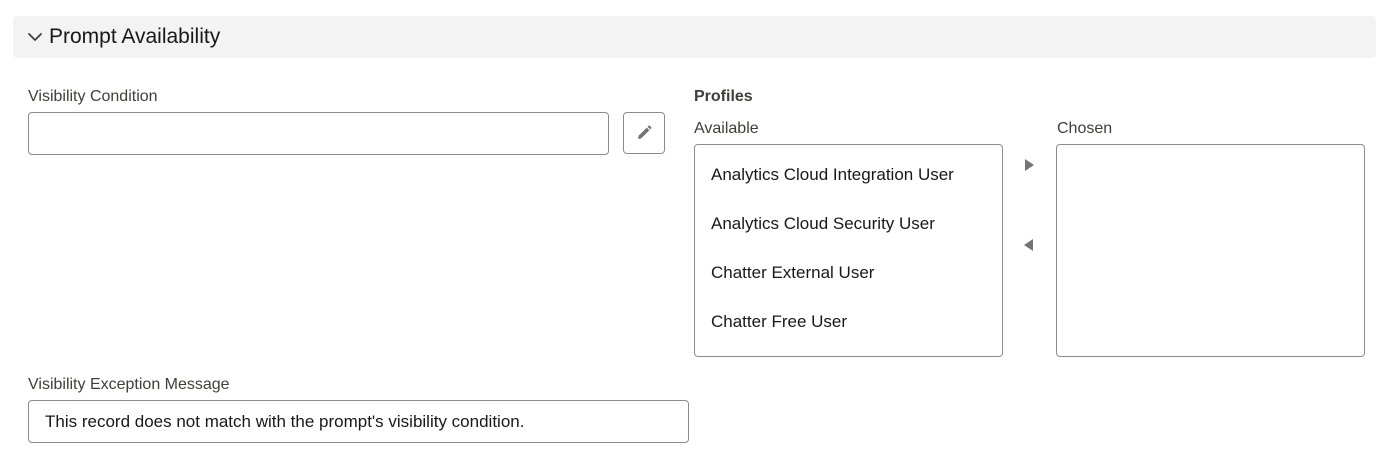  What do you see at coordinates (694, 37) in the screenshot?
I see `section-header-prompt-availability: Prompt Availability` at bounding box center [694, 37].